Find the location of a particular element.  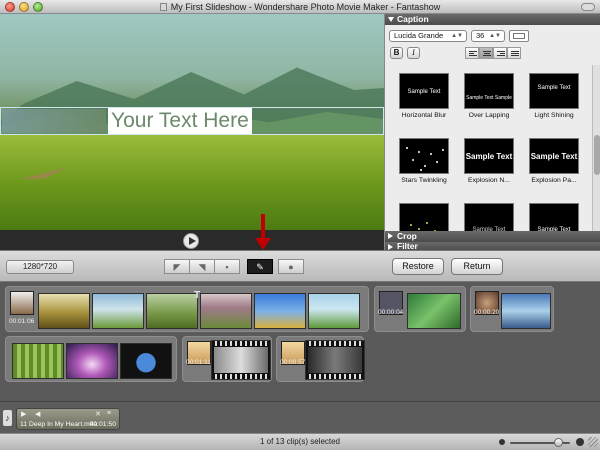

scrollbar-thumb is located at coordinates (597, 155).